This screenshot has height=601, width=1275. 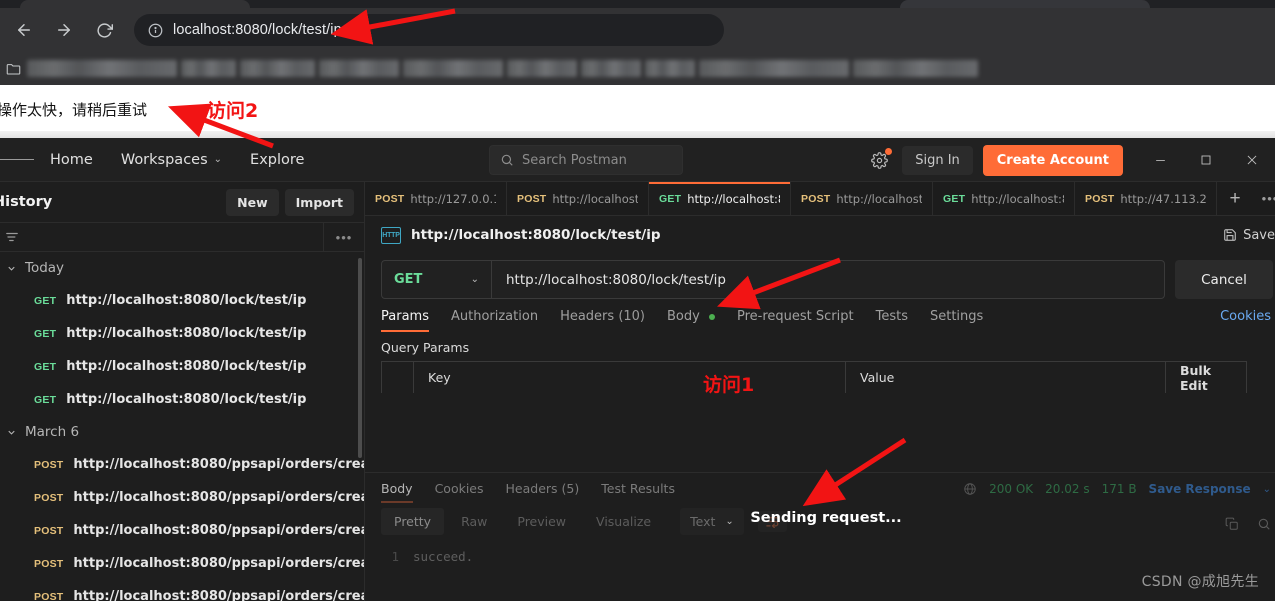 What do you see at coordinates (1235, 198) in the screenshot?
I see `new-tab-button: +` at bounding box center [1235, 198].